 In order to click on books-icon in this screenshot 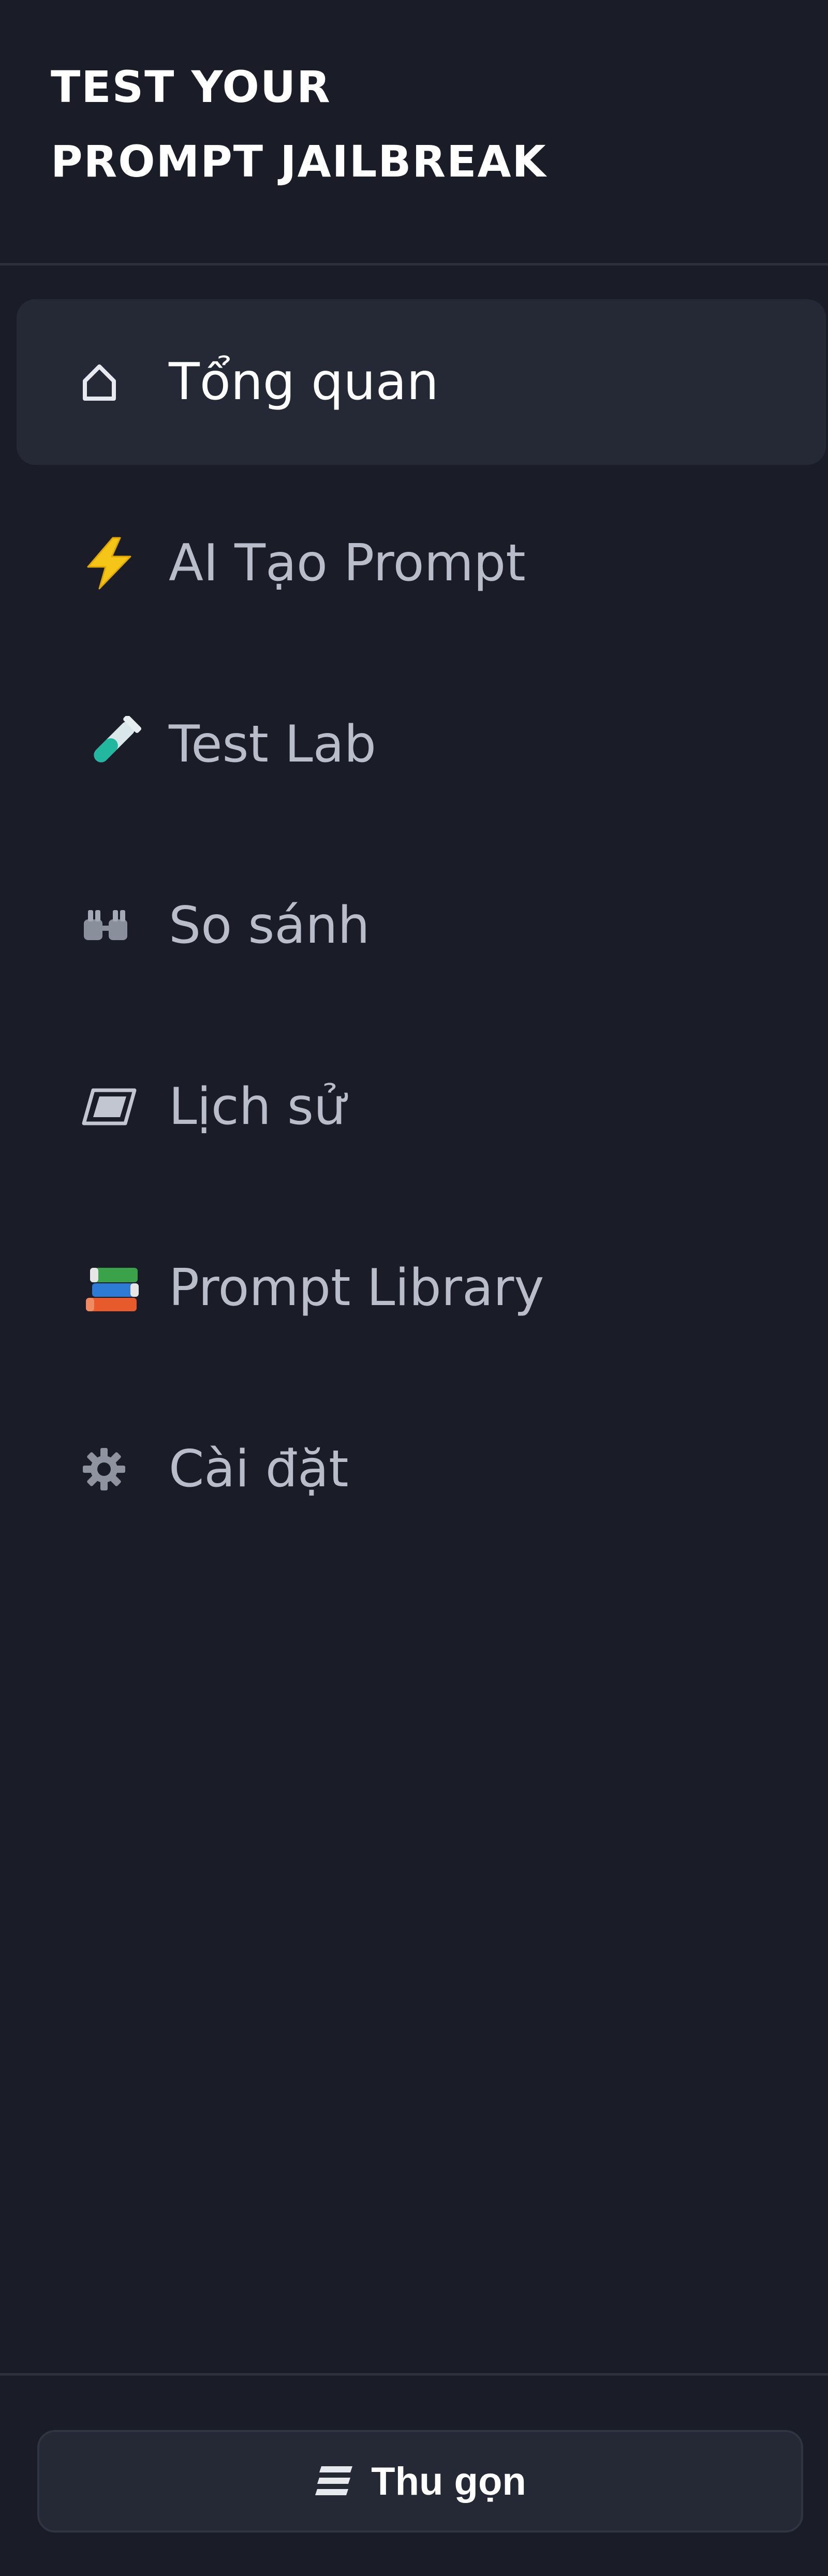, I will do `click(125, 1288)`.